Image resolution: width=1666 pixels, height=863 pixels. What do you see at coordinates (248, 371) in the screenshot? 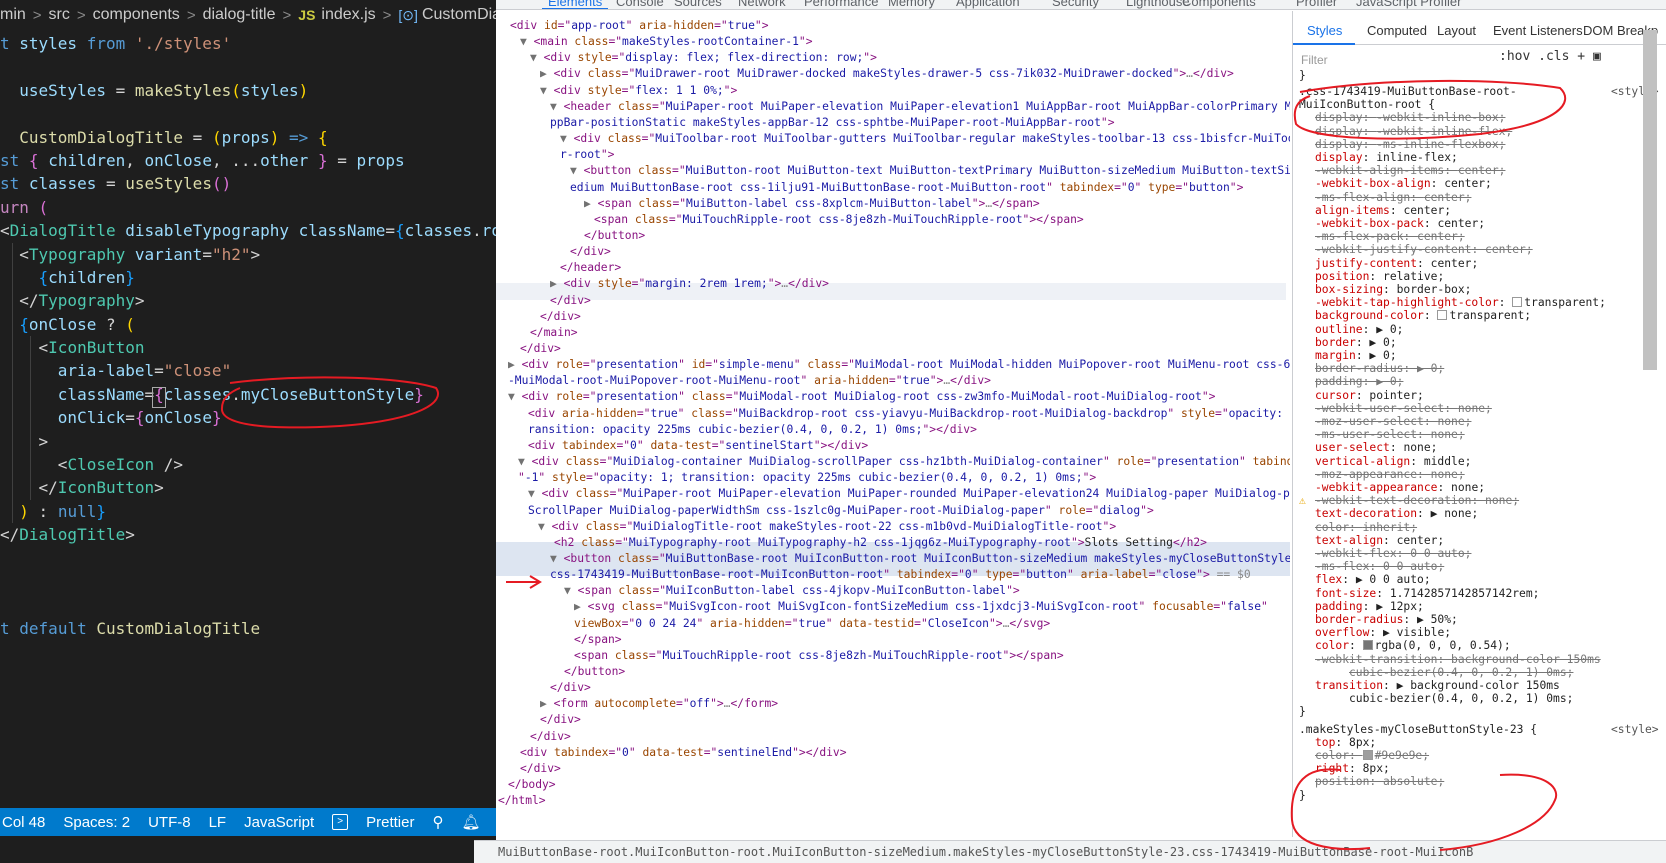
I see `code-line: aria-label="close"` at bounding box center [248, 371].